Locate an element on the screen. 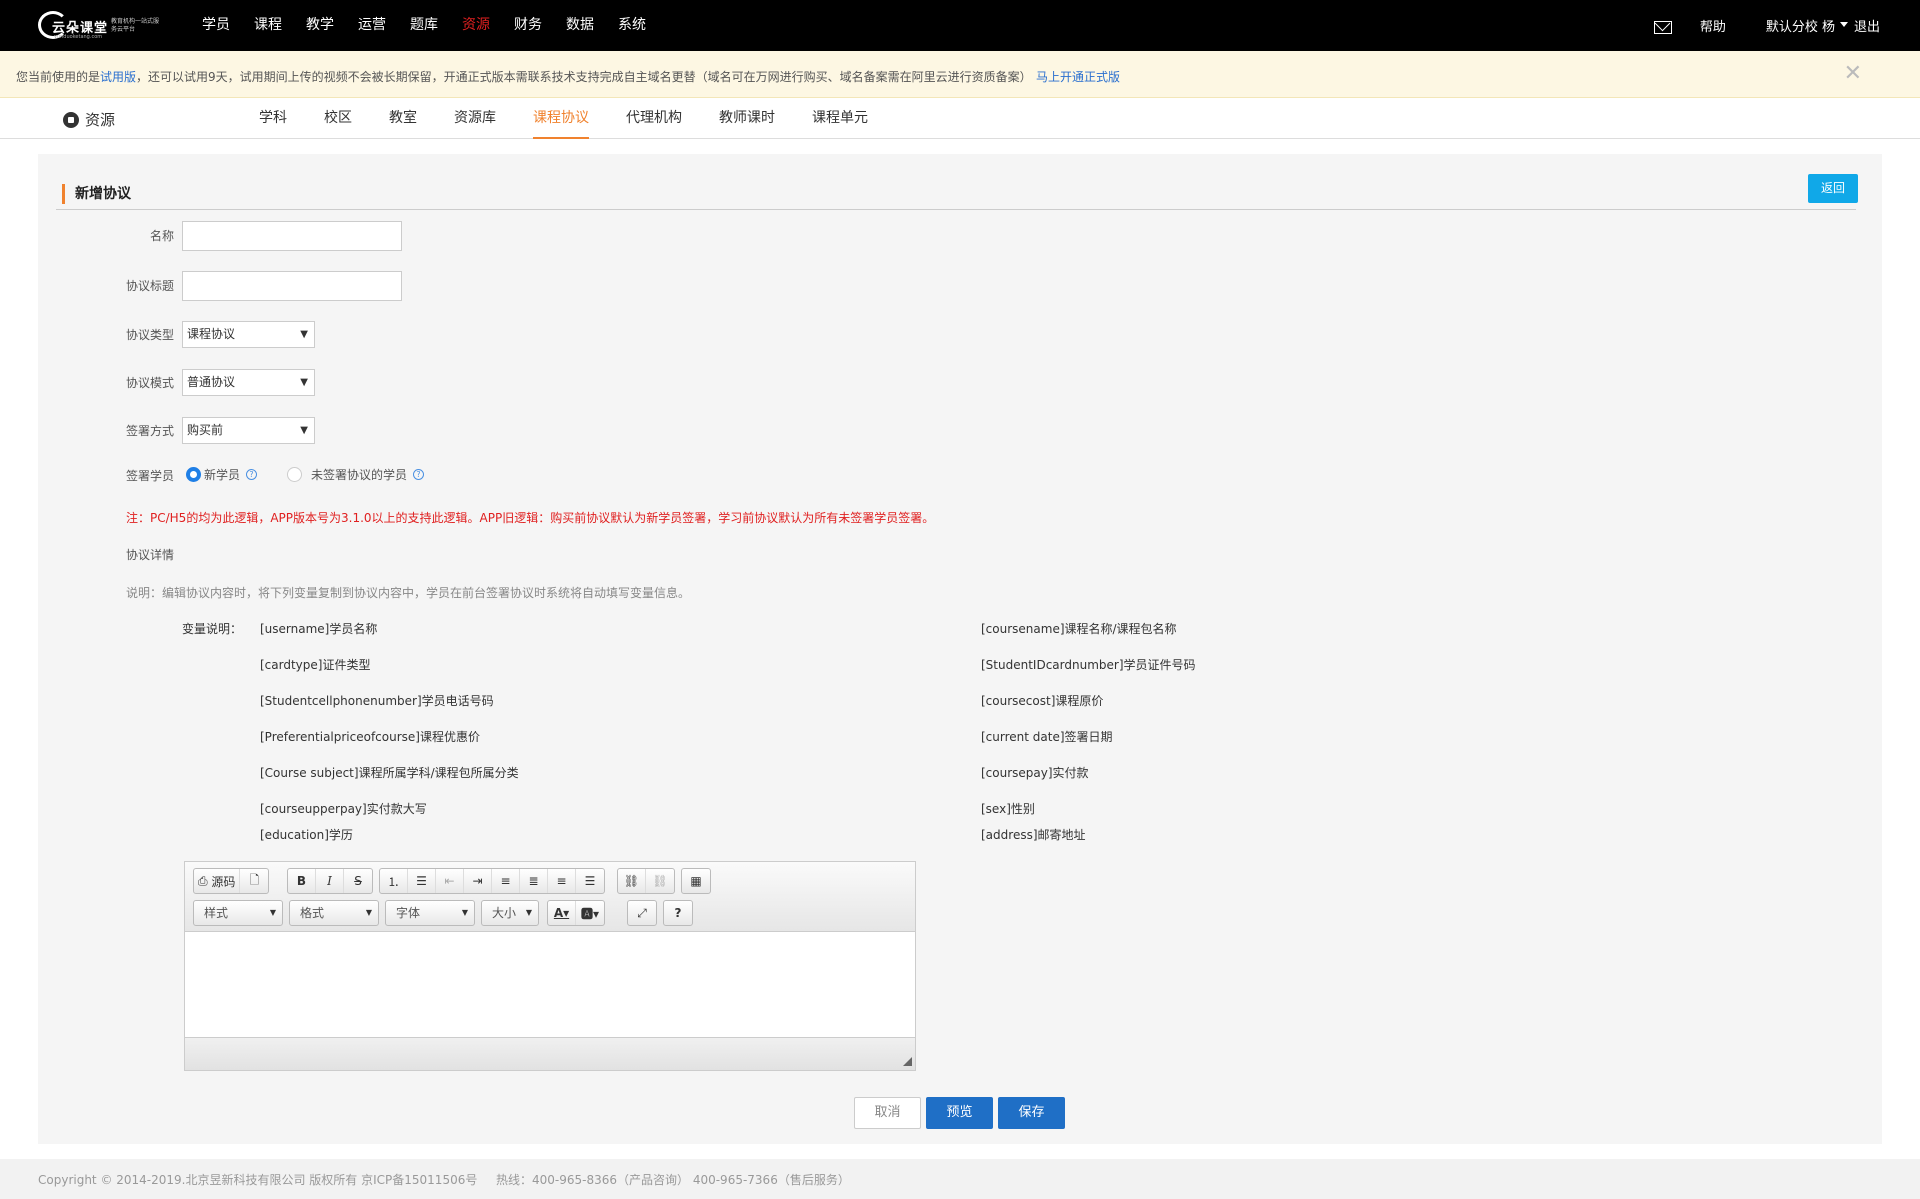 This screenshot has width=1920, height=1199. toolbar-group-paragraph: ⒈ ☰ ⇤ ⇥ ≡ ≣ ≡ ☰ is located at coordinates (492, 881).